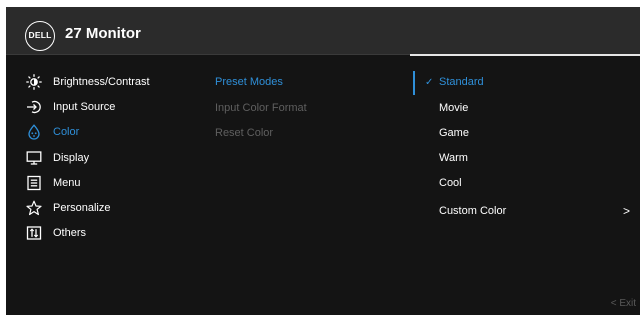 The height and width of the screenshot is (320, 644). I want to click on menu-item-label: Menu, so click(67, 183).